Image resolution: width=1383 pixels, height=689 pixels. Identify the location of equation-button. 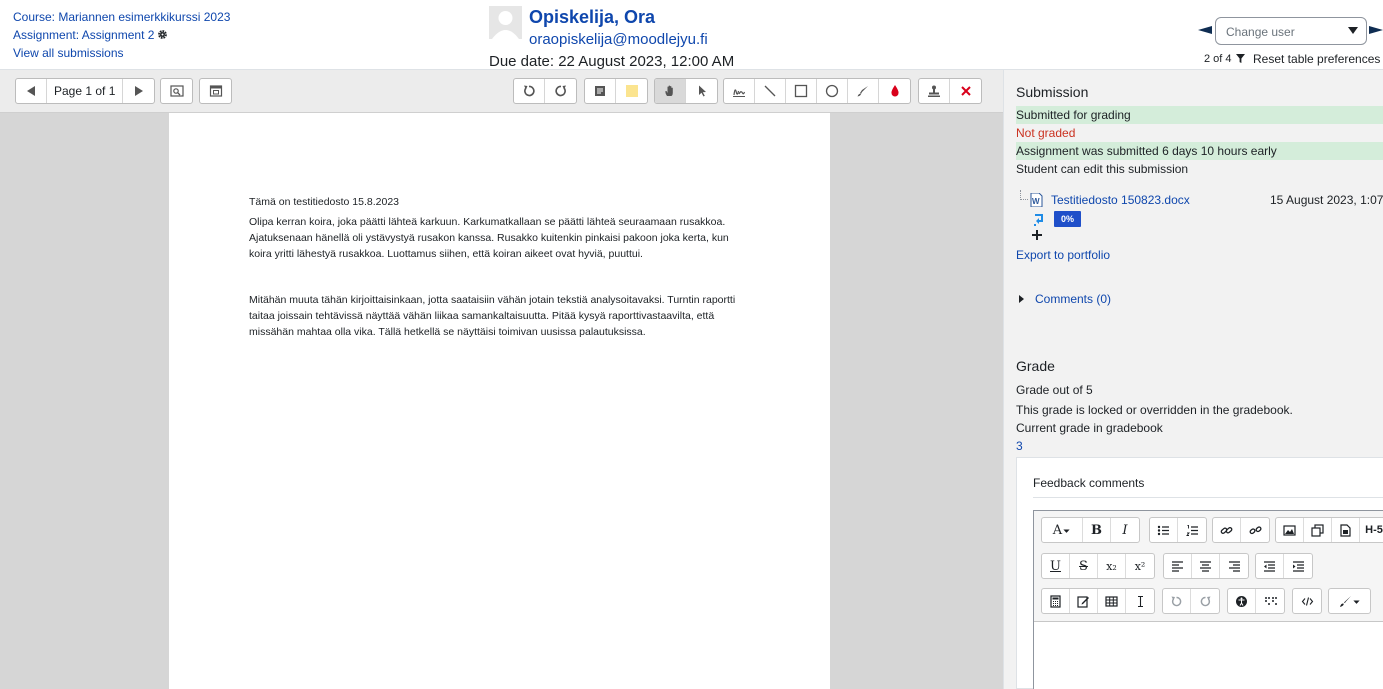
(1056, 601).